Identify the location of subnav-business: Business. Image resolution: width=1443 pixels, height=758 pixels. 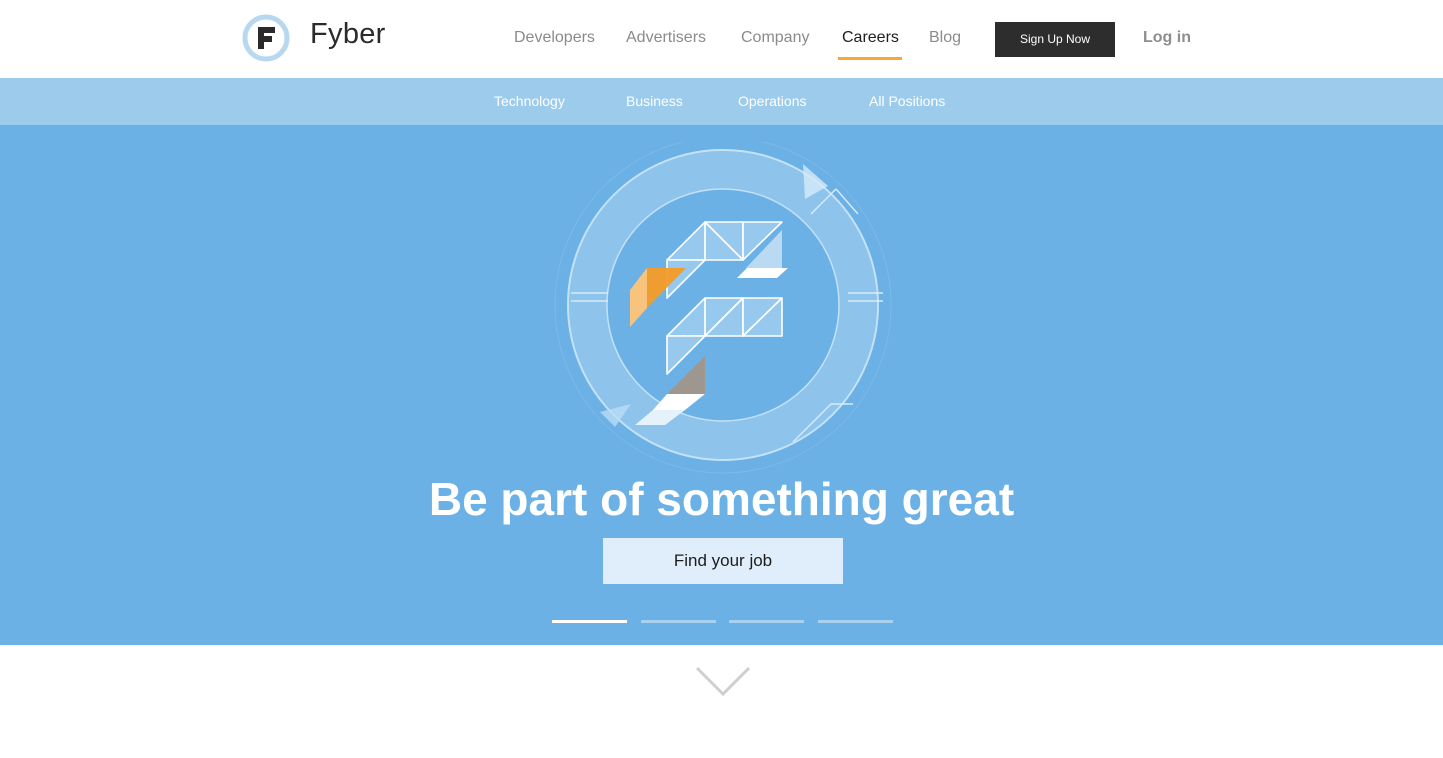
(654, 101).